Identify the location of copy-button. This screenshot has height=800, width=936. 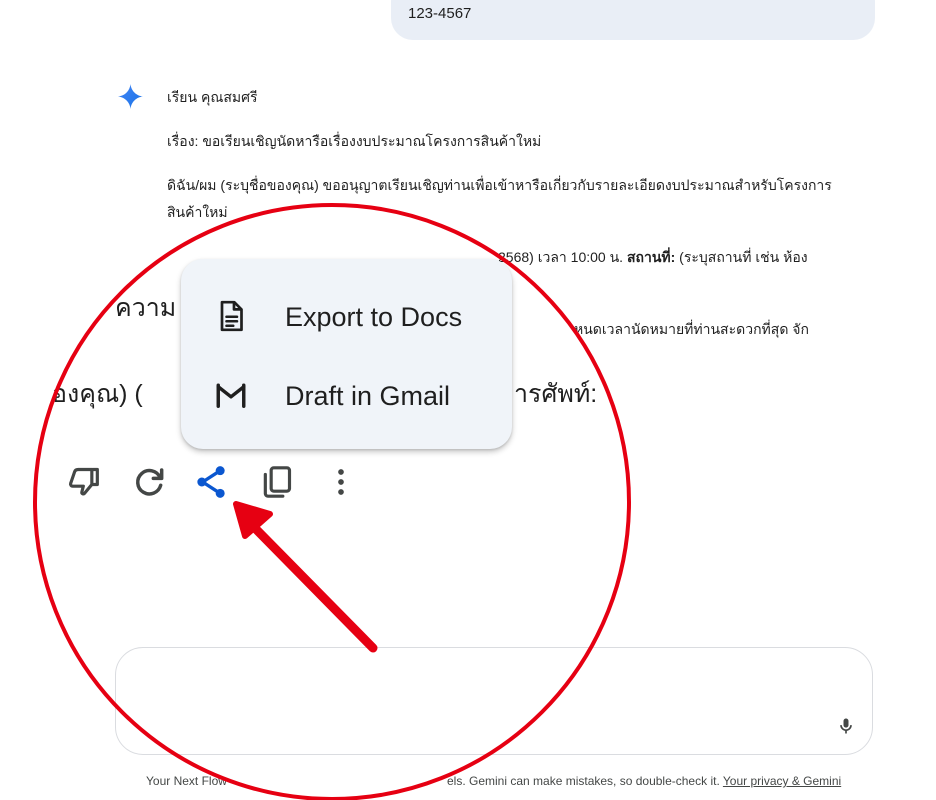
(277, 482).